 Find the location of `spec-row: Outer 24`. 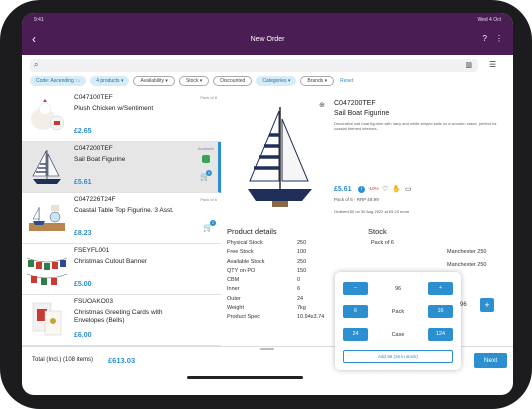

spec-row: Outer 24 is located at coordinates (265, 298).